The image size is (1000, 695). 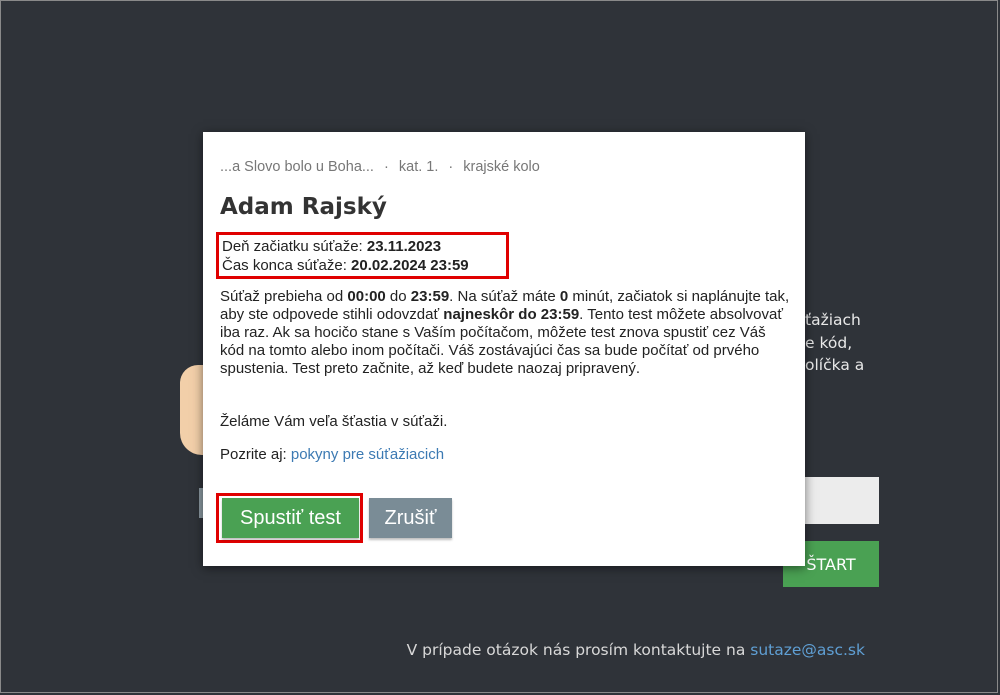 I want to click on end-time-value: 20.02.2024 23:59, so click(x=410, y=265).